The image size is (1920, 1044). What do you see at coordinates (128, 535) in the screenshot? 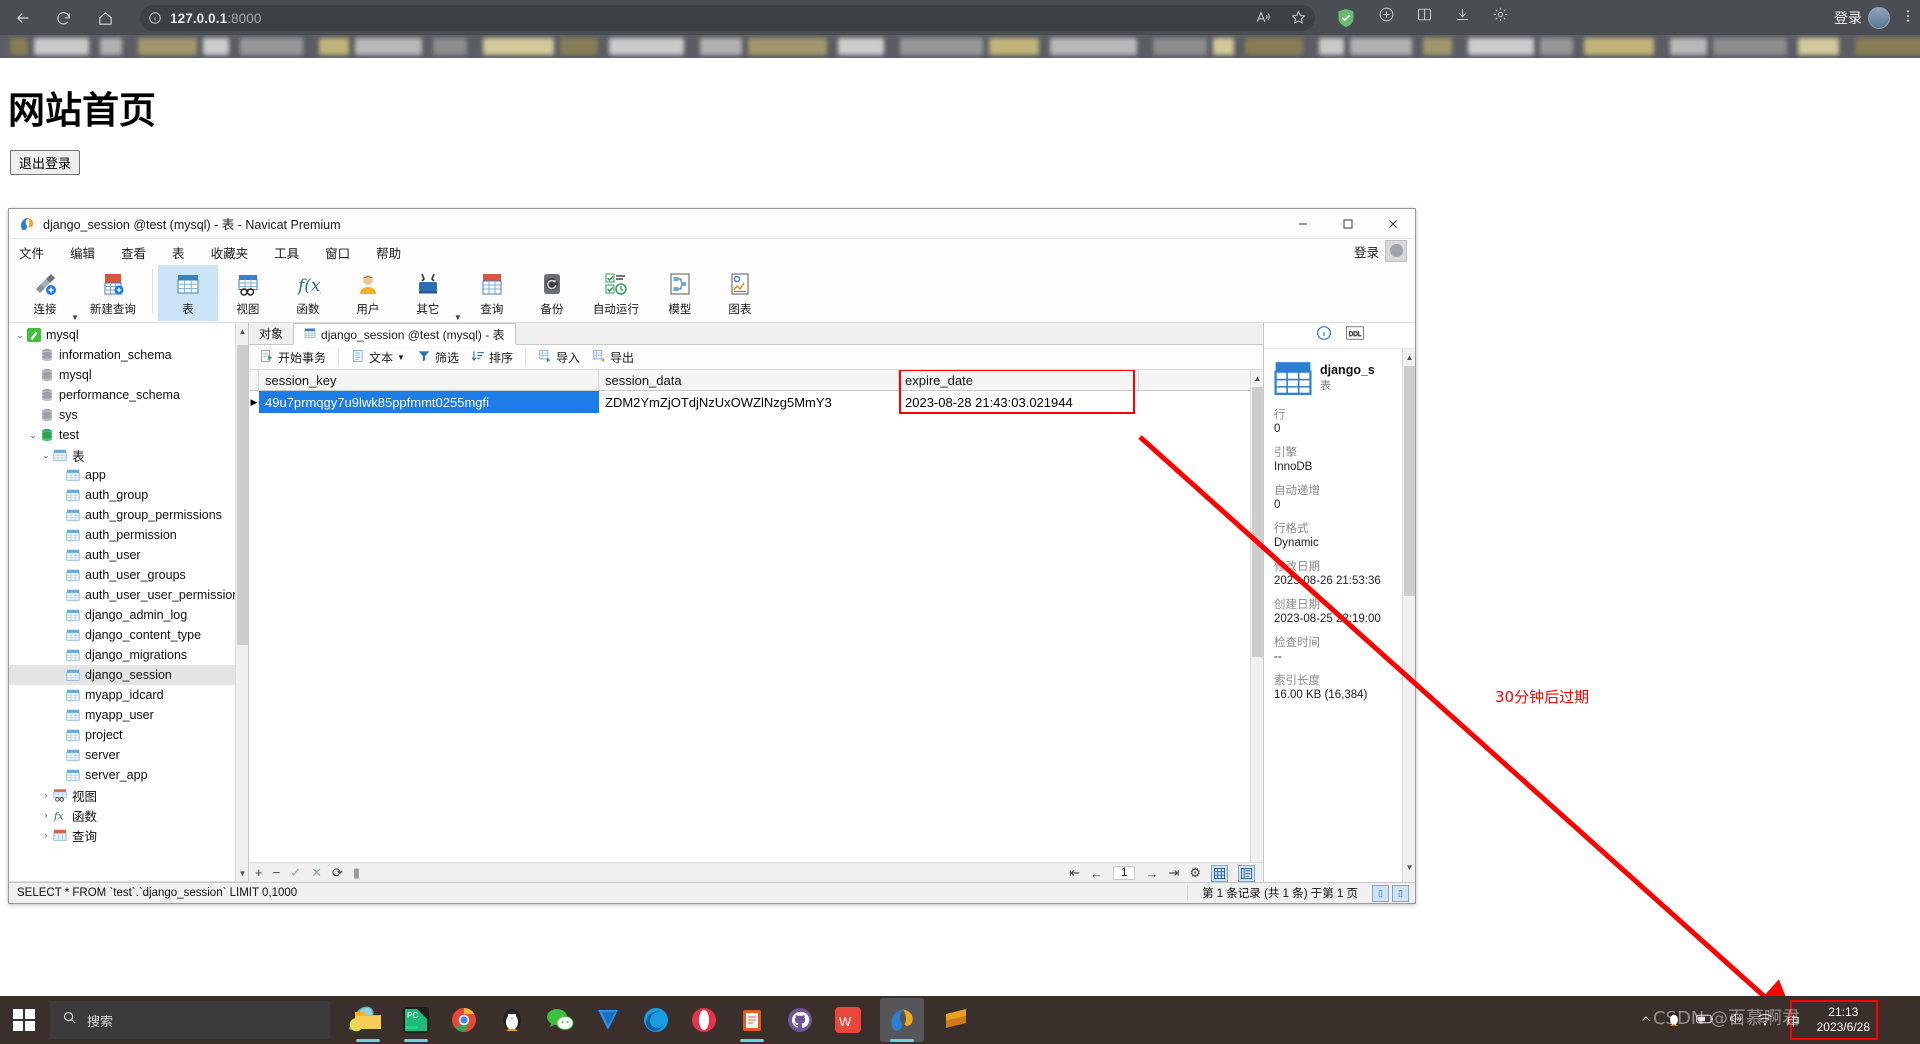
I see `tree-item-auth_permission: auth_permission` at bounding box center [128, 535].